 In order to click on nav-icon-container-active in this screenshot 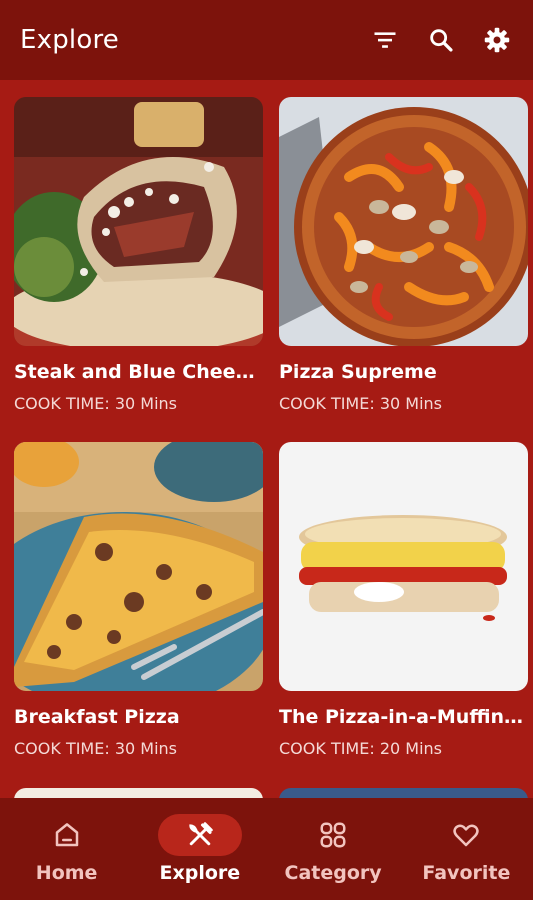, I will do `click(199, 835)`.